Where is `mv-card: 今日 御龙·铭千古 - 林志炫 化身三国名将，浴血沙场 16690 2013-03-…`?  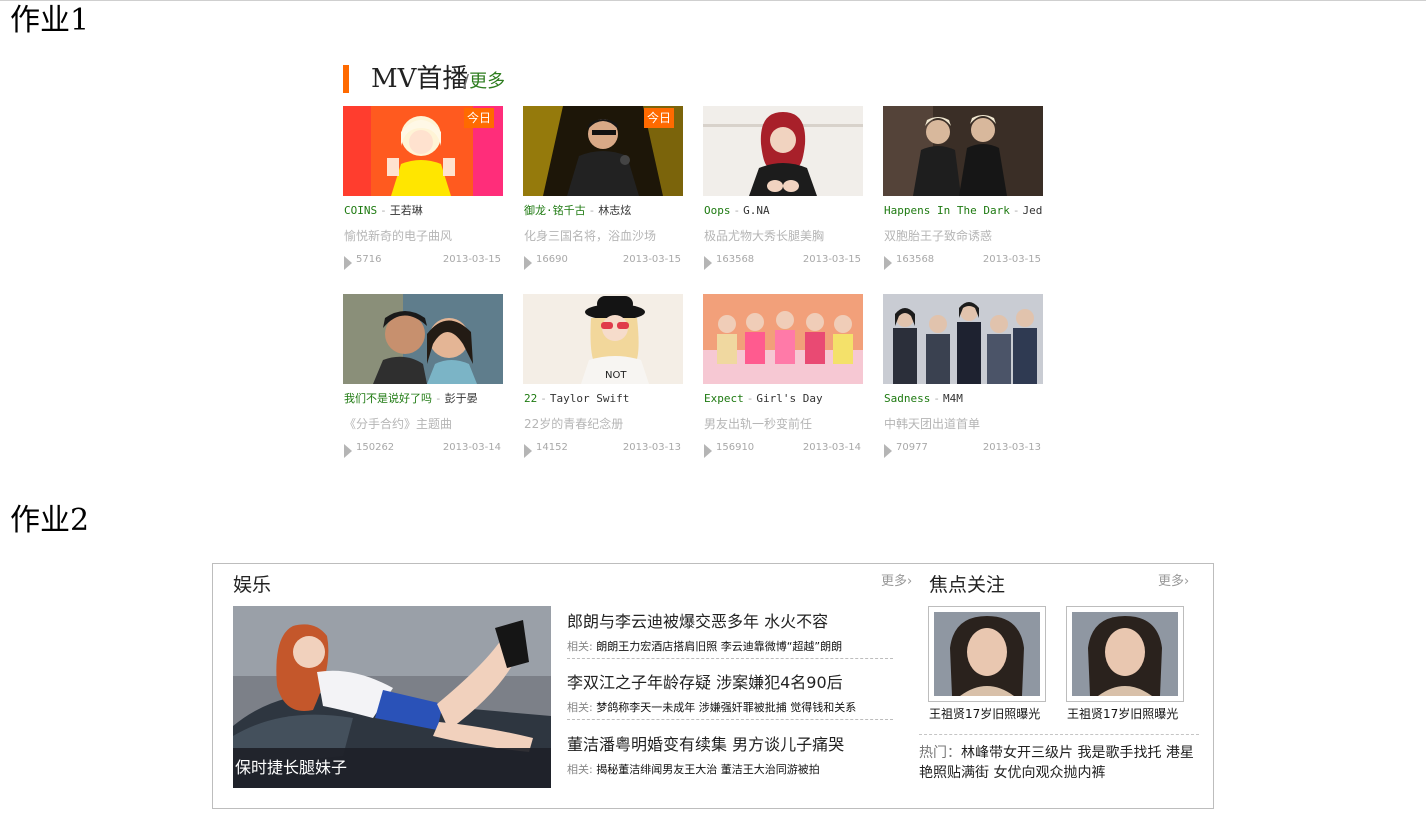 mv-card: 今日 御龙·铭千古 - 林志炫 化身三国名将，浴血沙场 16690 2013-03-… is located at coordinates (603, 196).